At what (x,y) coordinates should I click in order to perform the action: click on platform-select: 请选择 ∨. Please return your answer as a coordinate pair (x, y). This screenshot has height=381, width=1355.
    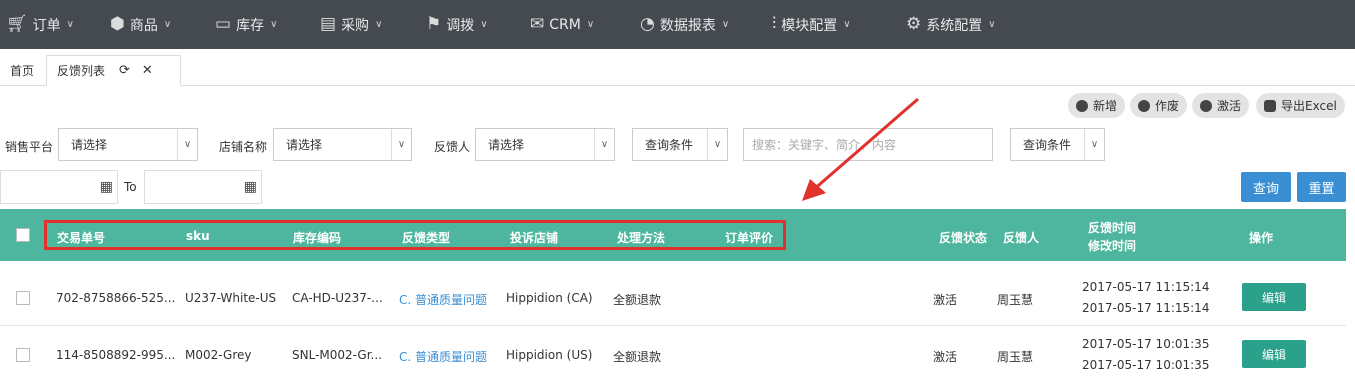
    Looking at the image, I should click on (128, 144).